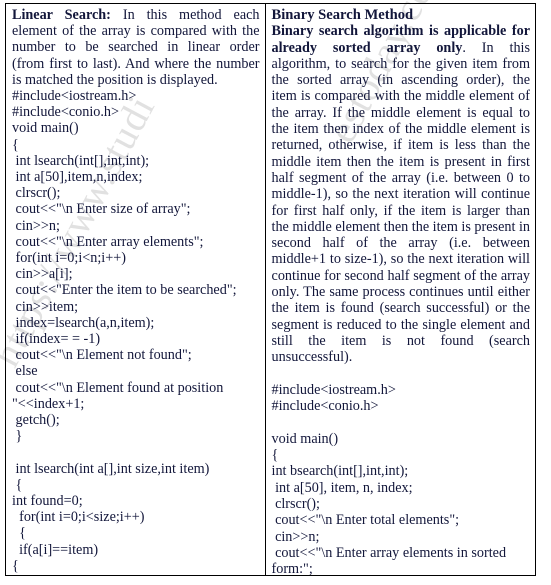 This screenshot has height=585, width=551. Describe the element at coordinates (401, 374) in the screenshot. I see `right-para-spacer` at that location.